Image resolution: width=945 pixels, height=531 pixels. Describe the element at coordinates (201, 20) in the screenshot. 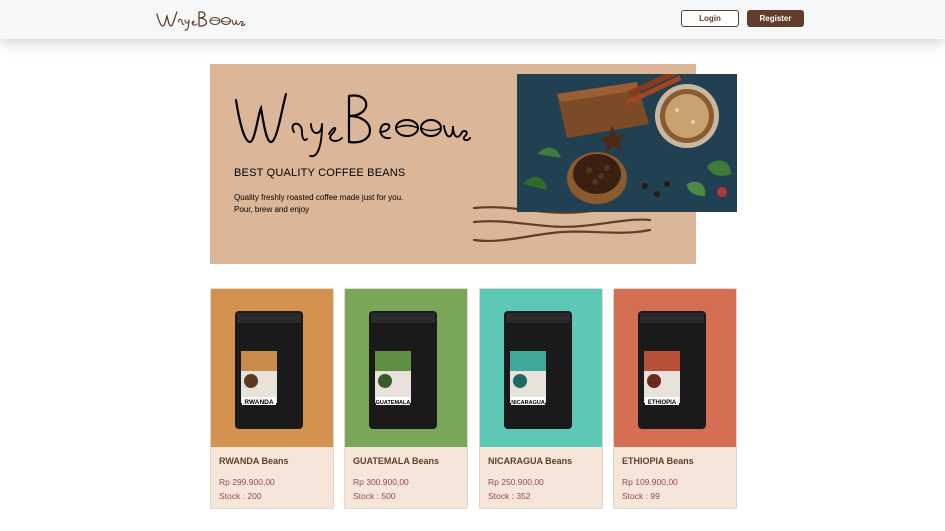

I see `waysbeans-logo` at that location.